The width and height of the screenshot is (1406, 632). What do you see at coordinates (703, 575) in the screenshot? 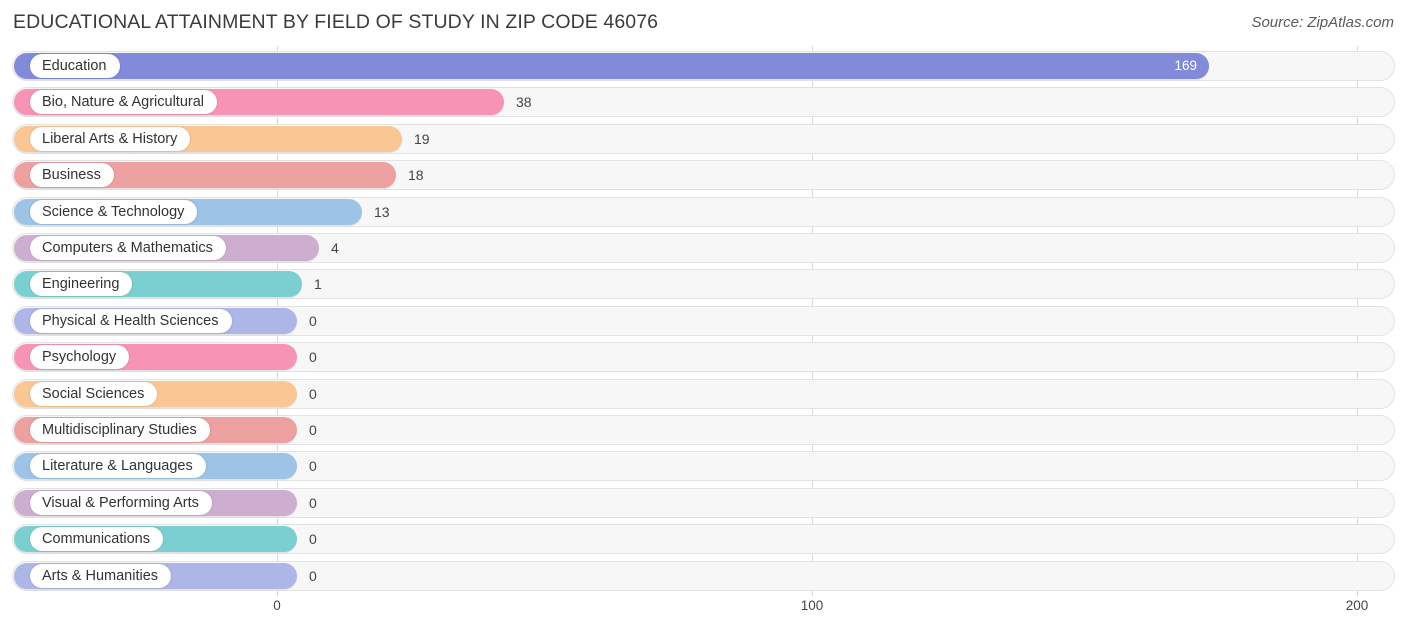
I see `bar-row: 0 Arts & Humanities` at bounding box center [703, 575].